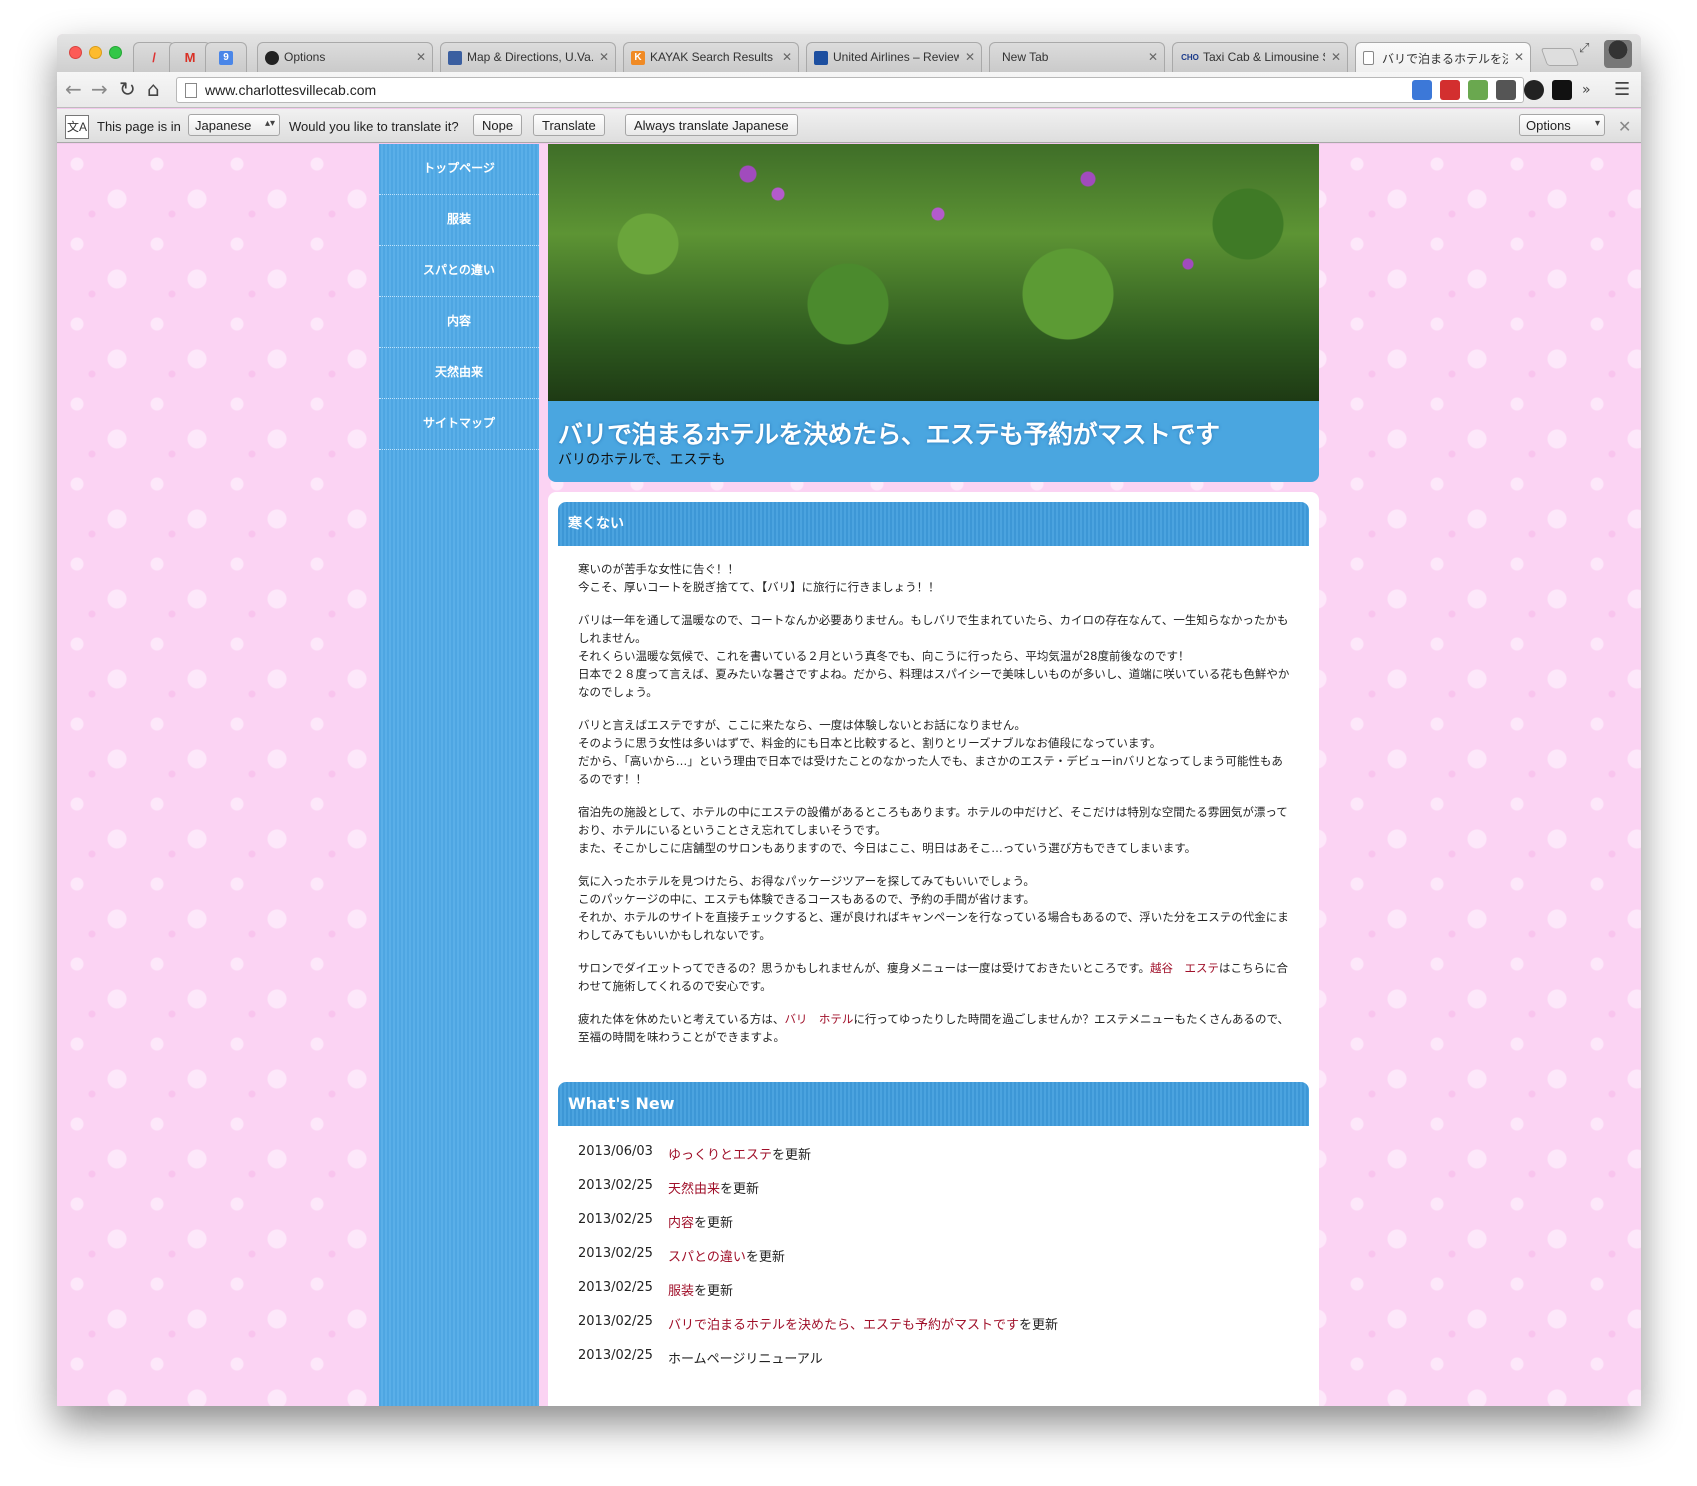 The image size is (1697, 1486). I want to click on reload-icon: ↻, so click(127, 89).